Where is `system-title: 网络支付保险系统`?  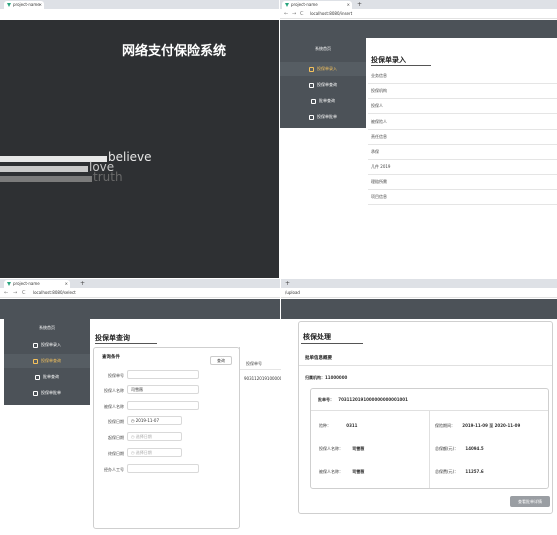 system-title: 网络支付保险系统 is located at coordinates (174, 51).